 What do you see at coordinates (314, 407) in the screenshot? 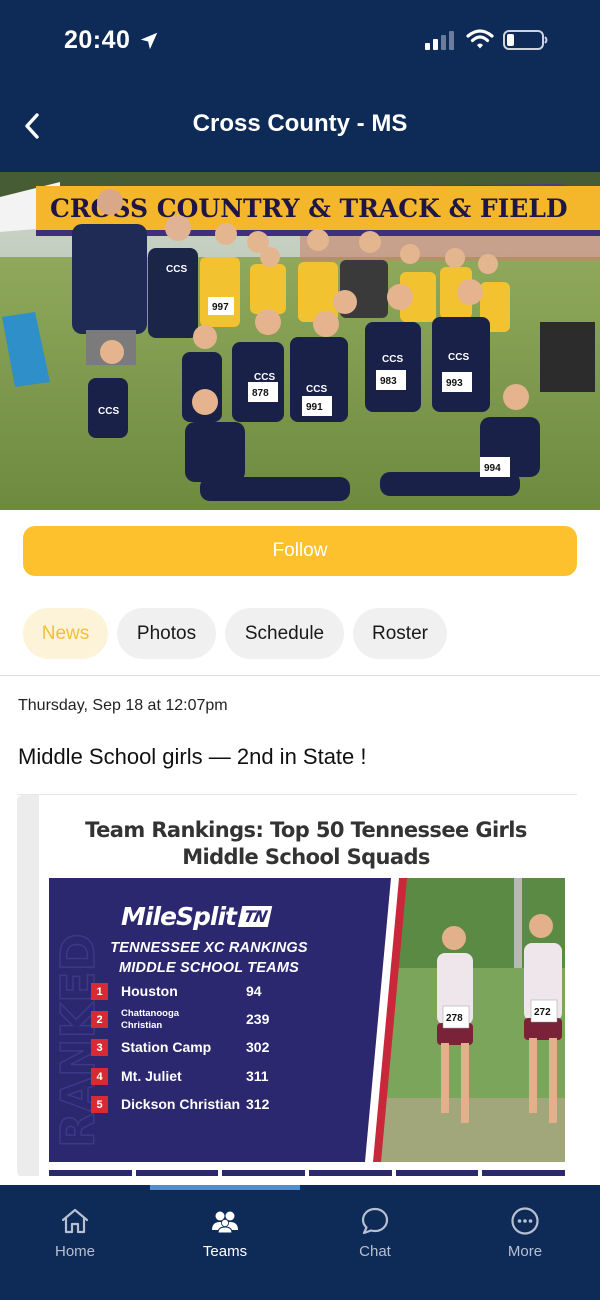
I see `bib-number: 991` at bounding box center [314, 407].